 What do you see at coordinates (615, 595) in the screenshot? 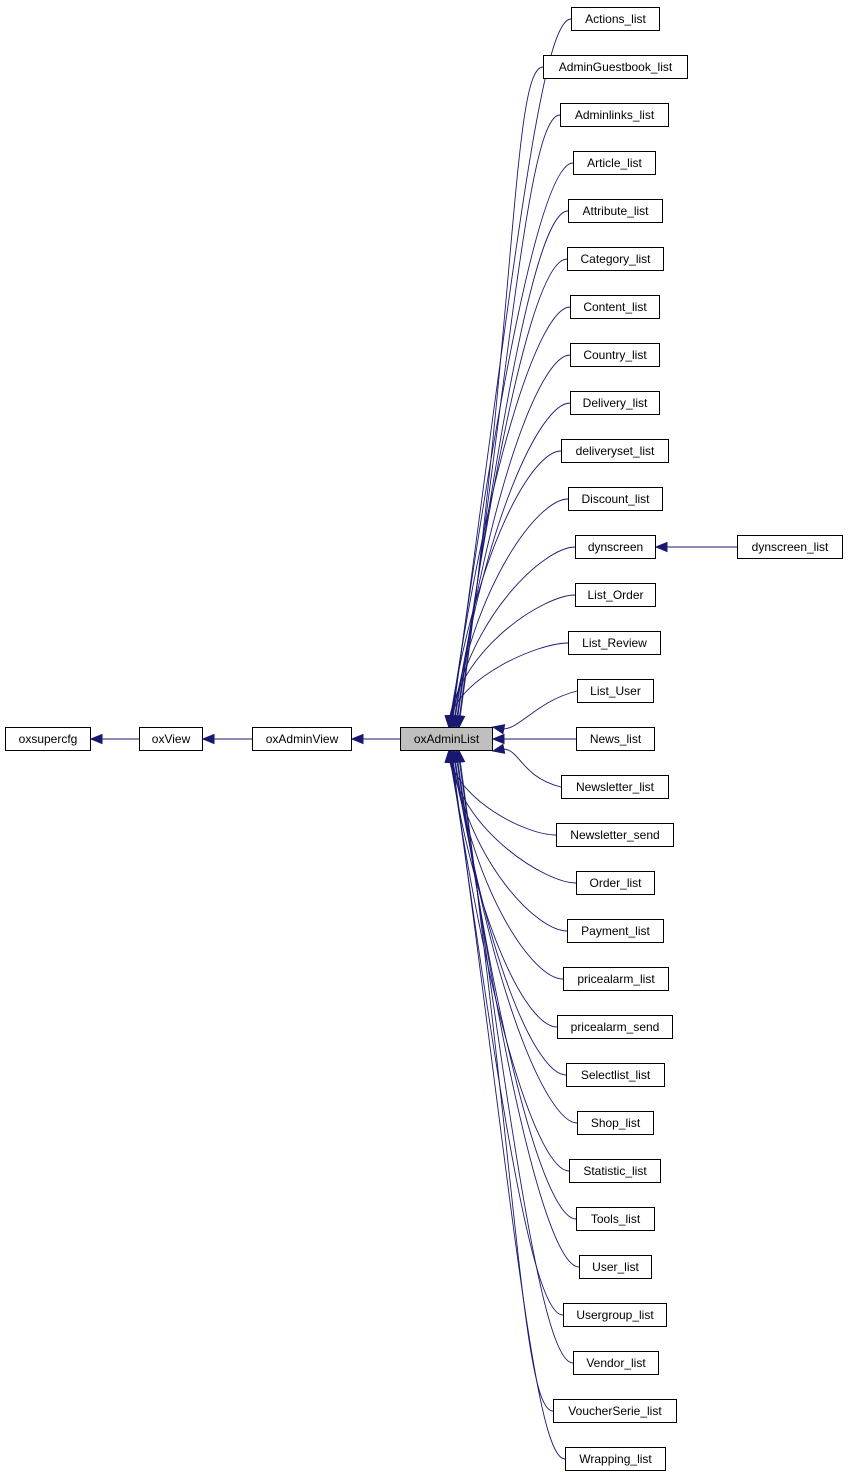
I see `class-node-list-order: List_Order` at bounding box center [615, 595].